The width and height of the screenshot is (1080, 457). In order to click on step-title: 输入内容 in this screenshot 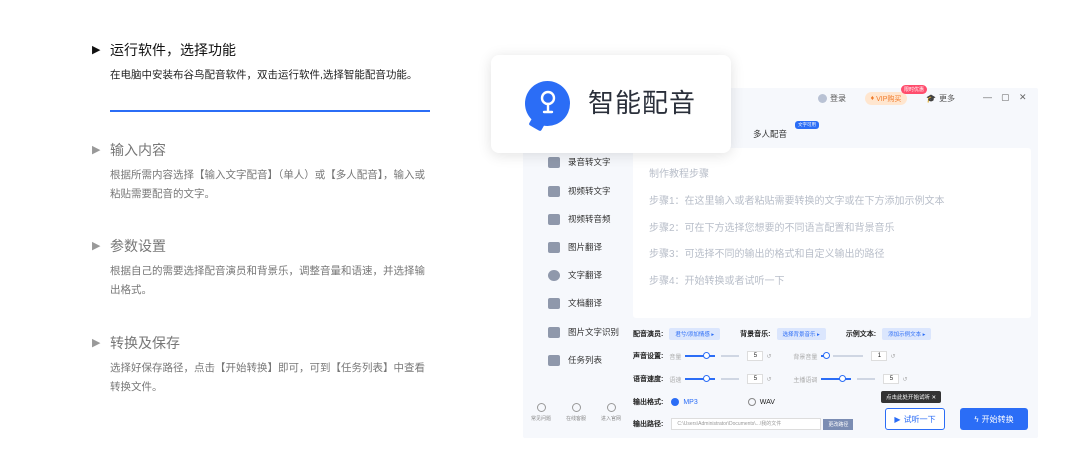, I will do `click(138, 150)`.